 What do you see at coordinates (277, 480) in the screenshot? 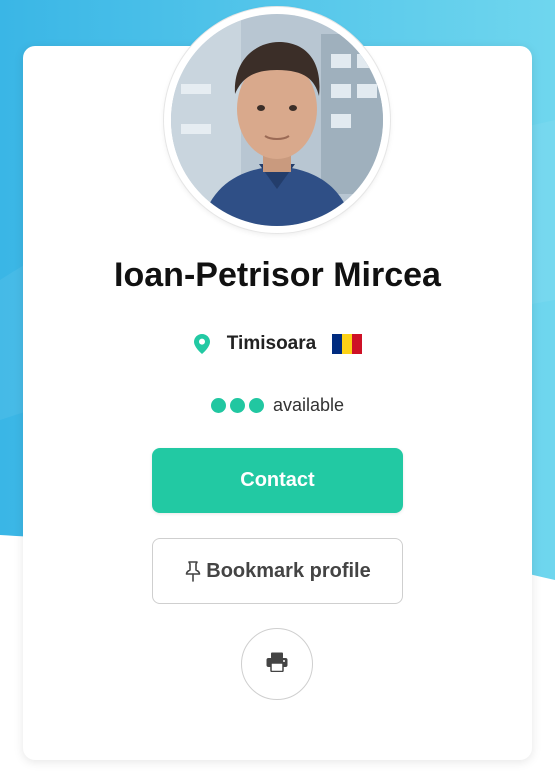
I see `contact-button: Contact` at bounding box center [277, 480].